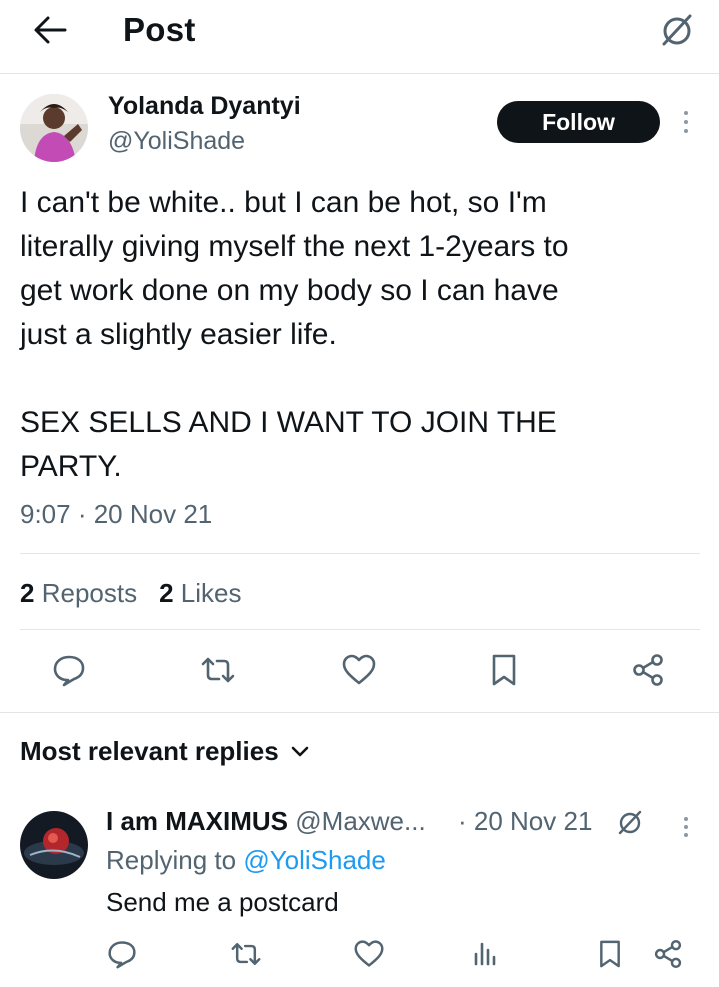  Describe the element at coordinates (89, 593) in the screenshot. I see `reposts-label: Reposts` at that location.